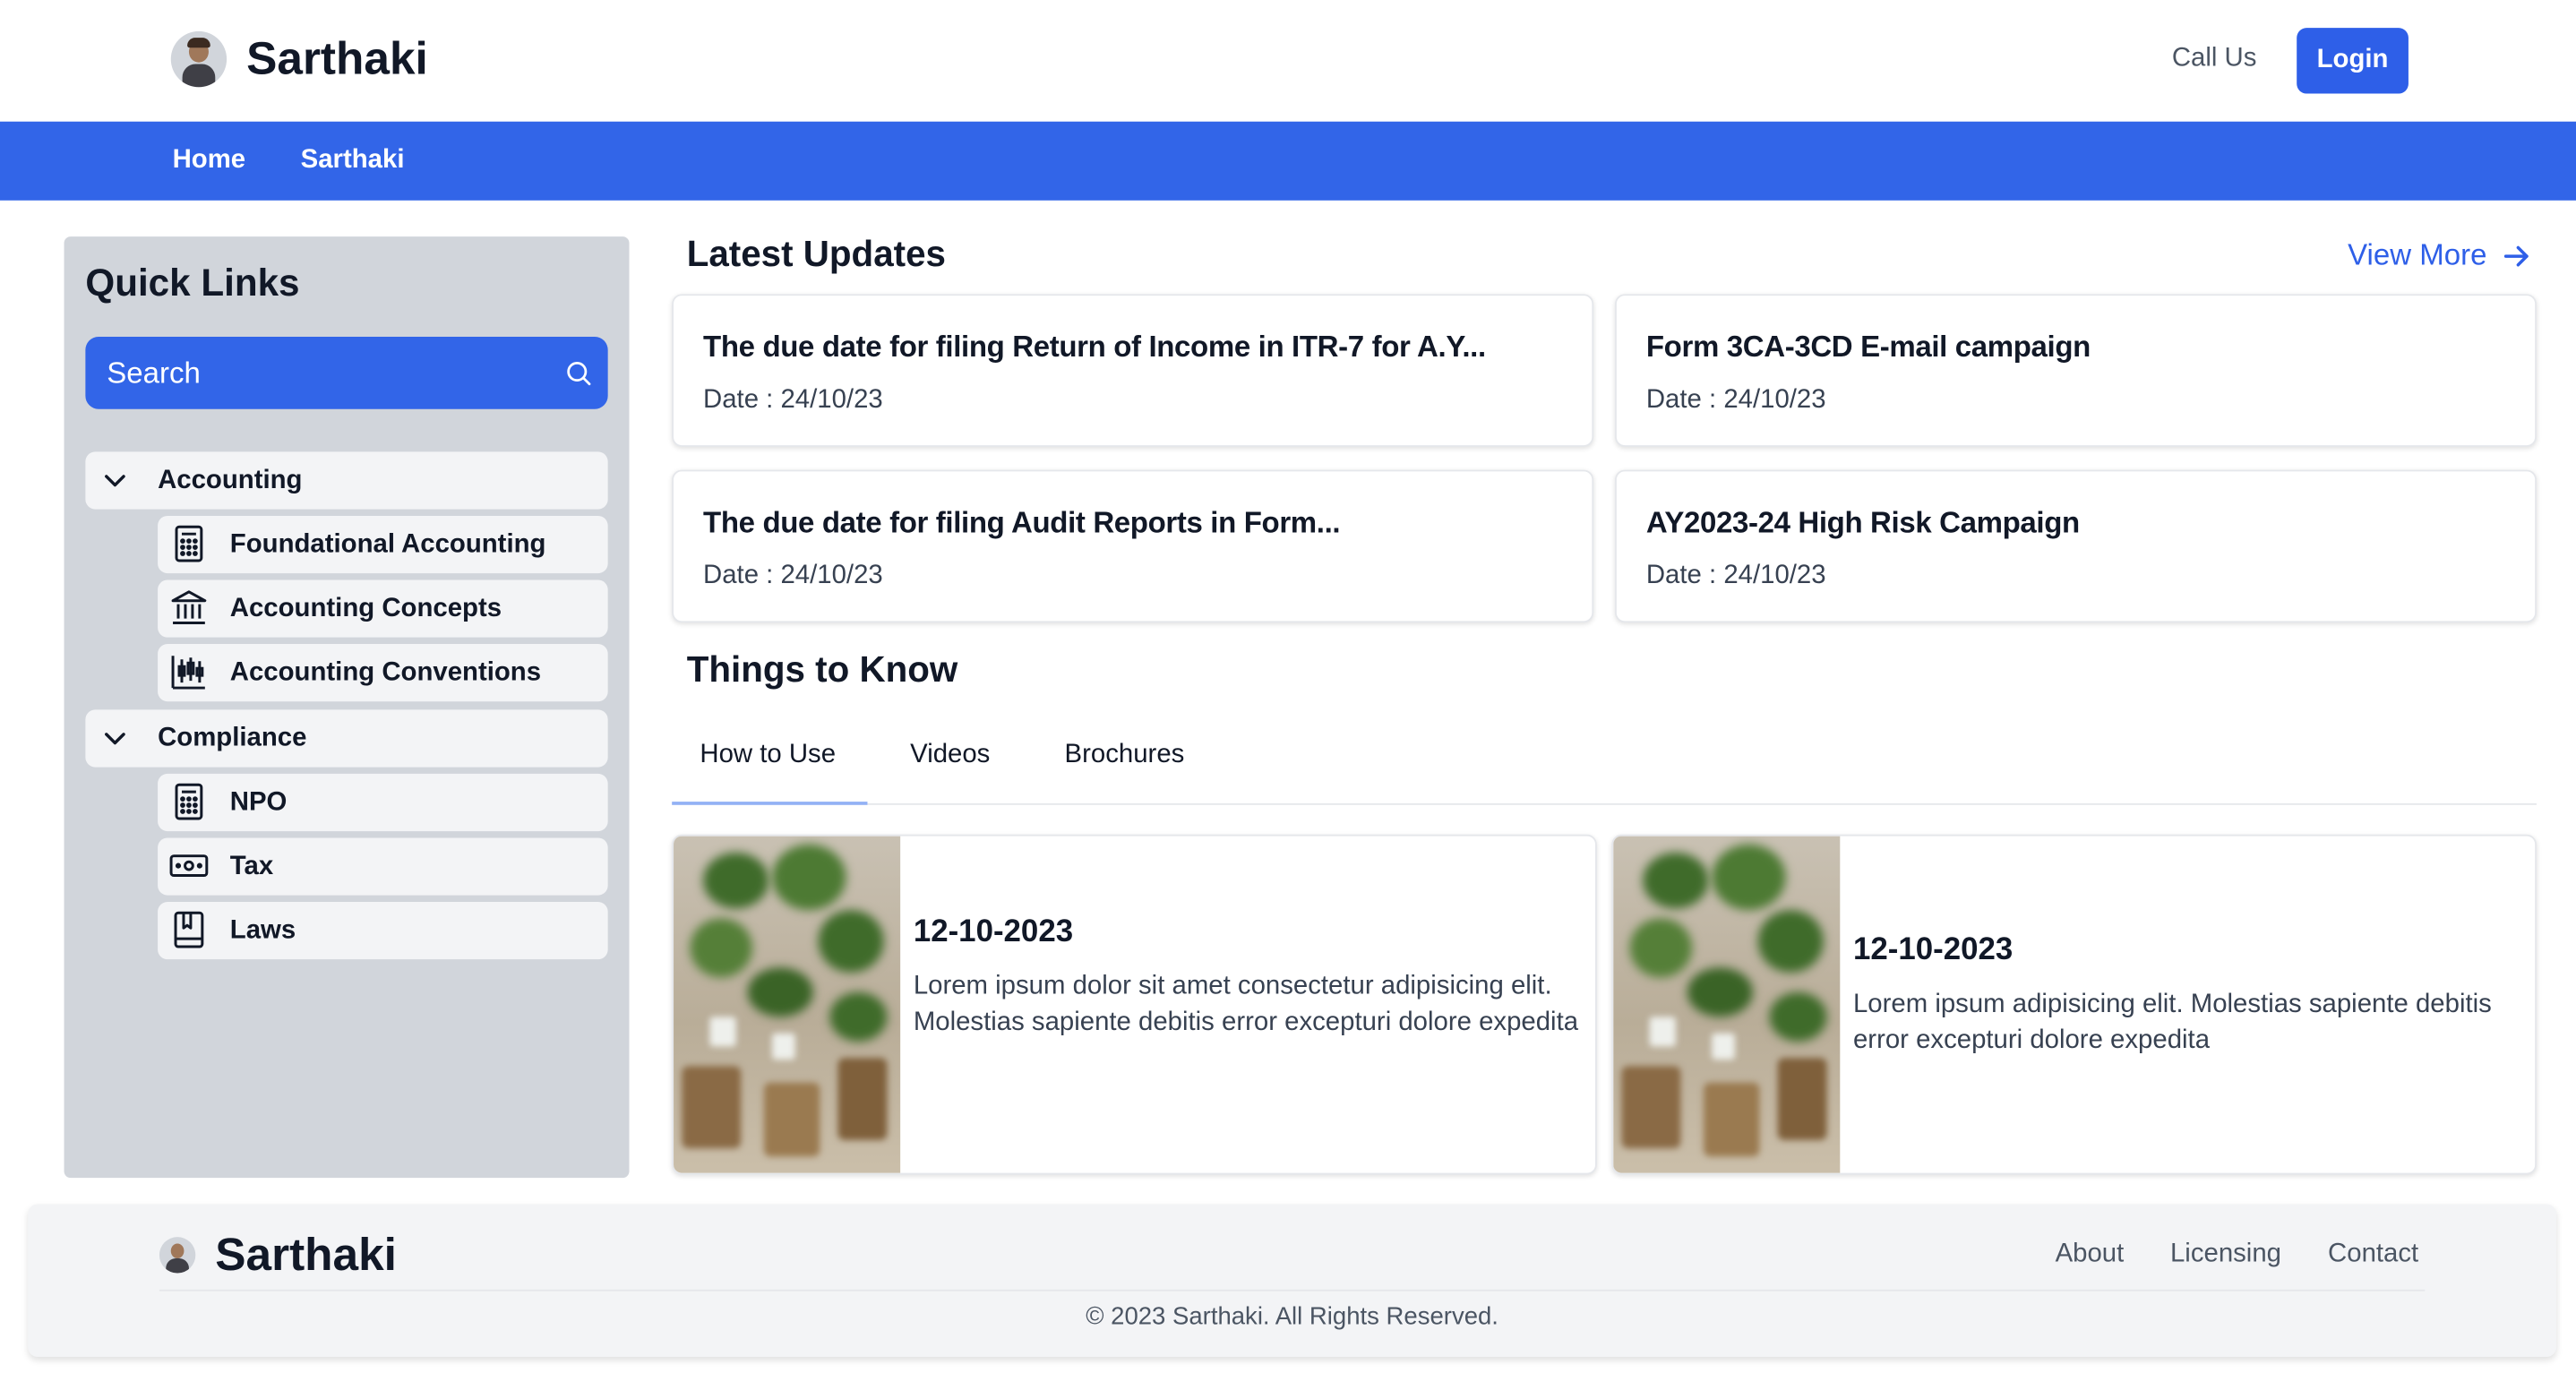 This screenshot has height=1390, width=2576. I want to click on group-label: Compliance, so click(232, 739).